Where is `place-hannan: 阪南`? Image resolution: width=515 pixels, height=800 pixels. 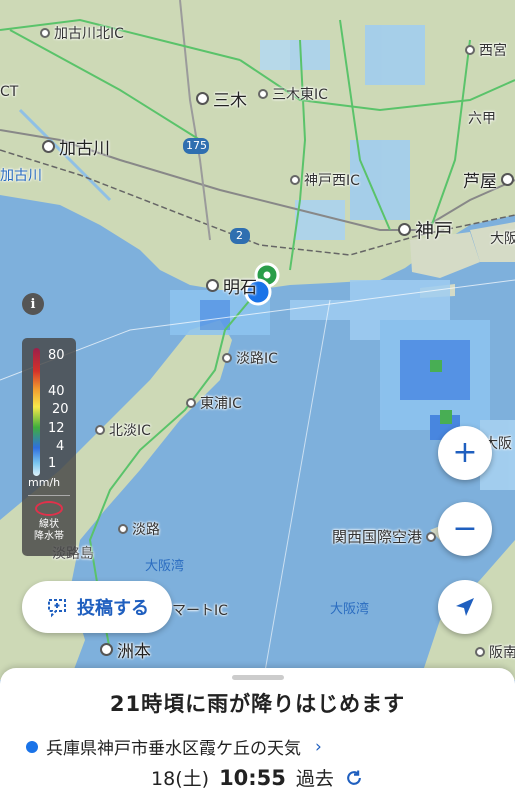
place-hannan: 阪南 is located at coordinates (495, 652).